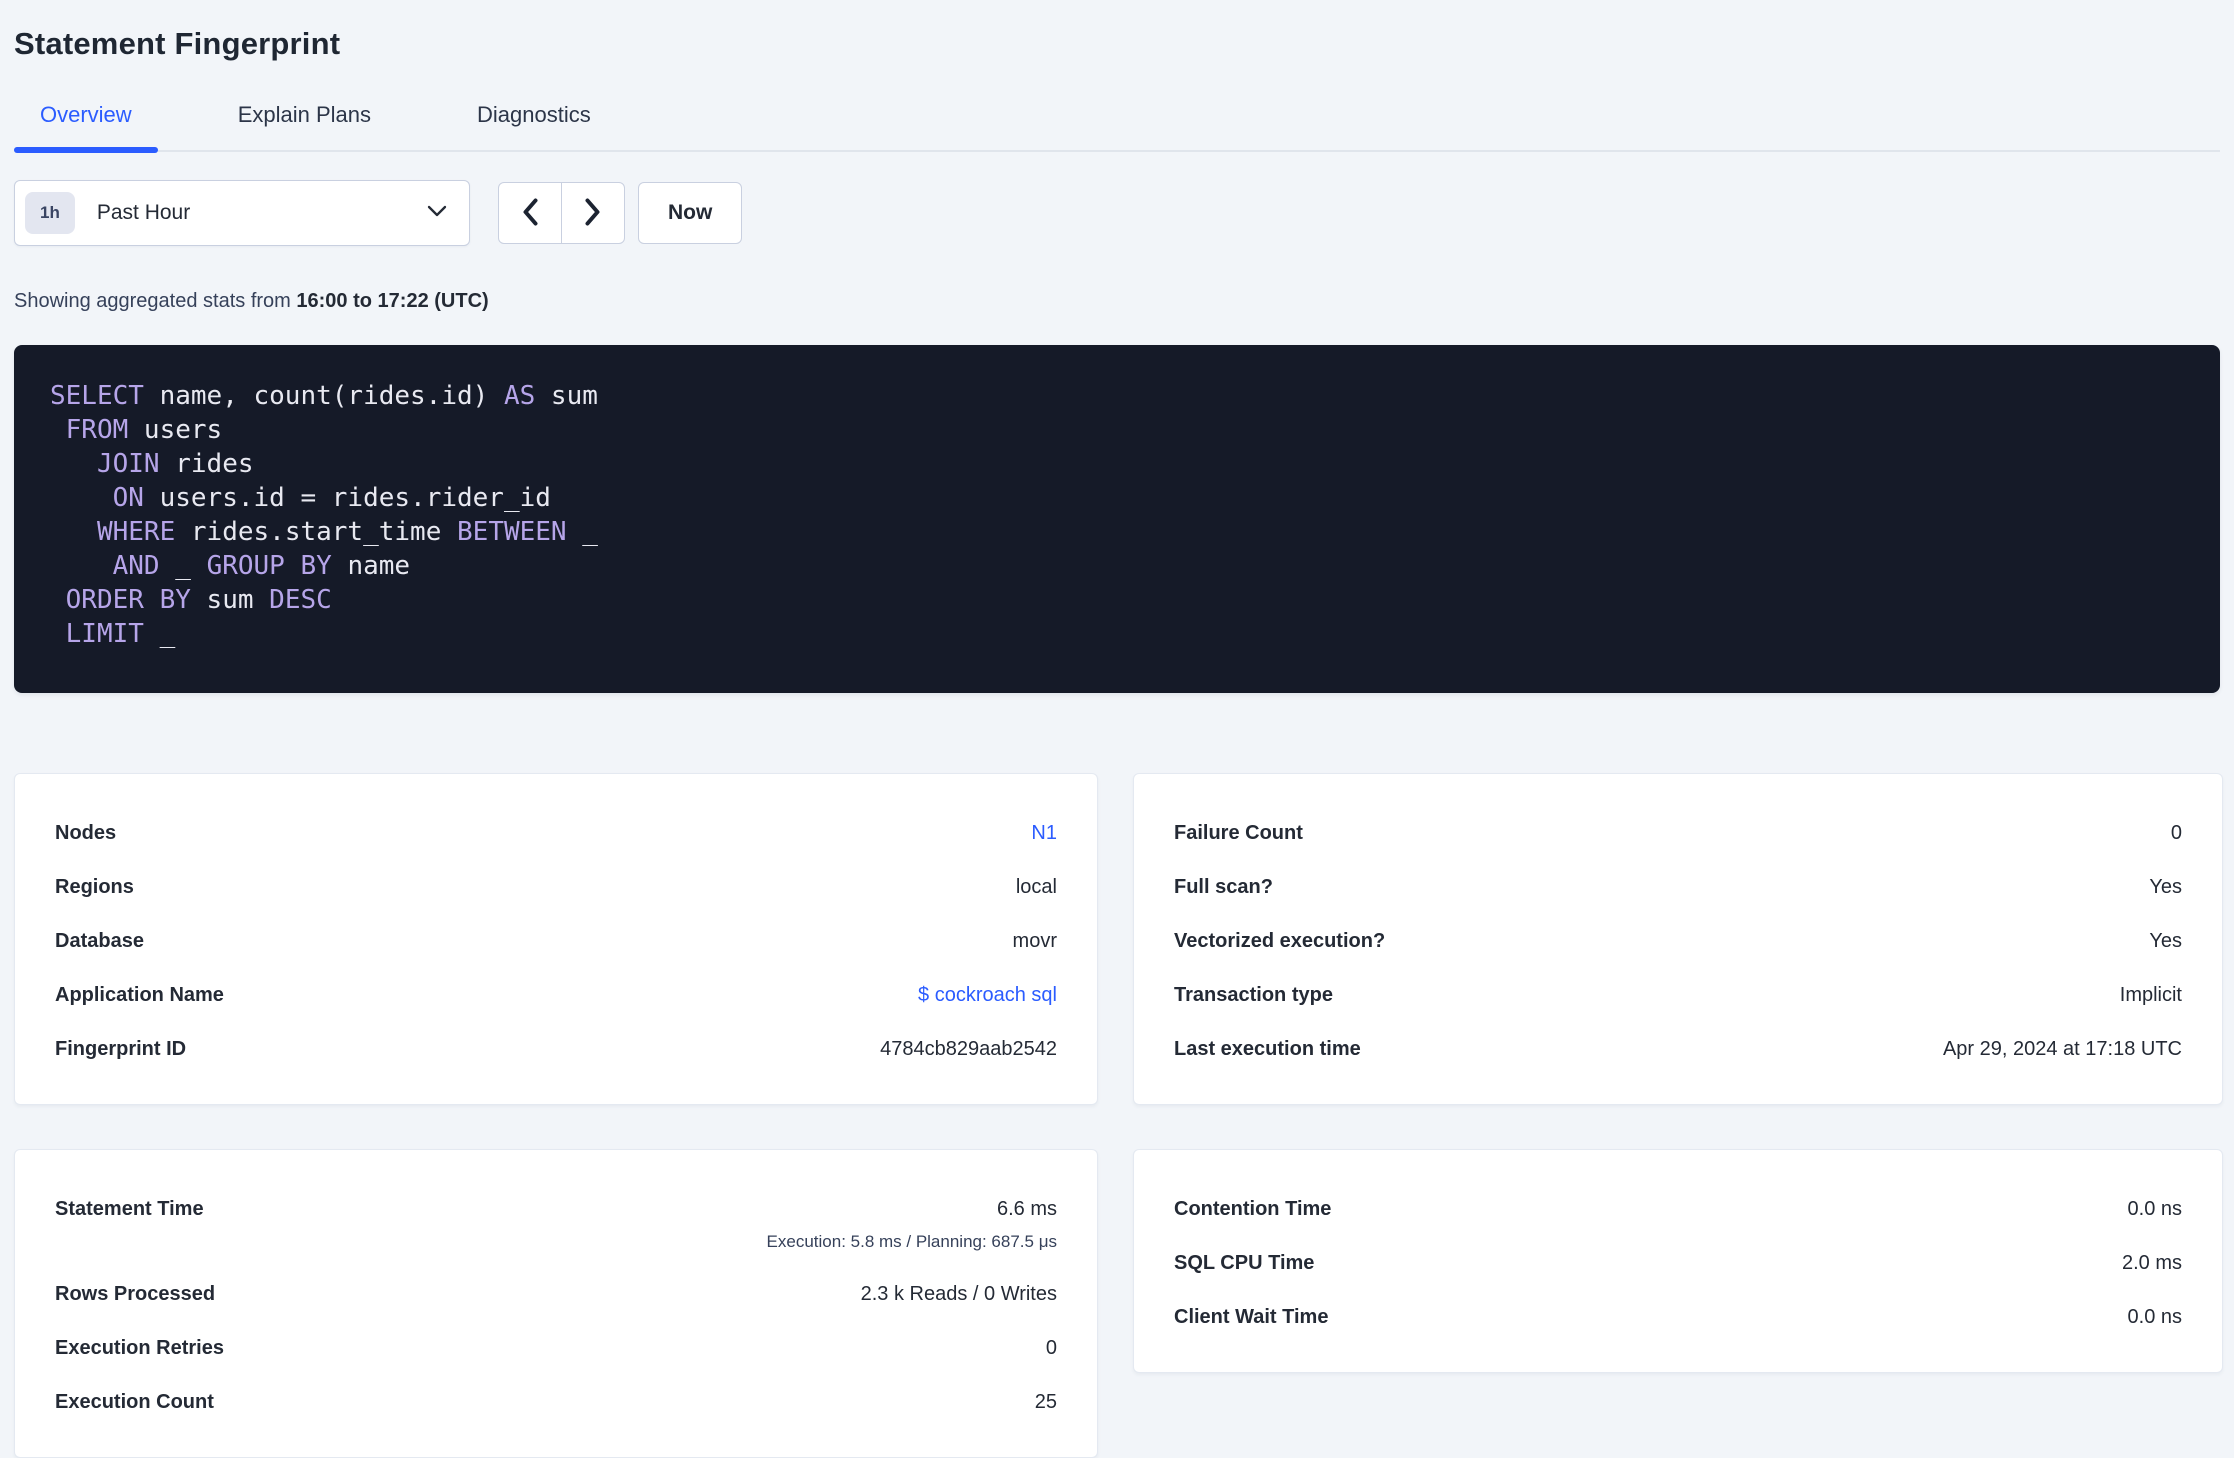 Image resolution: width=2234 pixels, height=1458 pixels. I want to click on contention-time-value: 0.0 ns, so click(2154, 1209).